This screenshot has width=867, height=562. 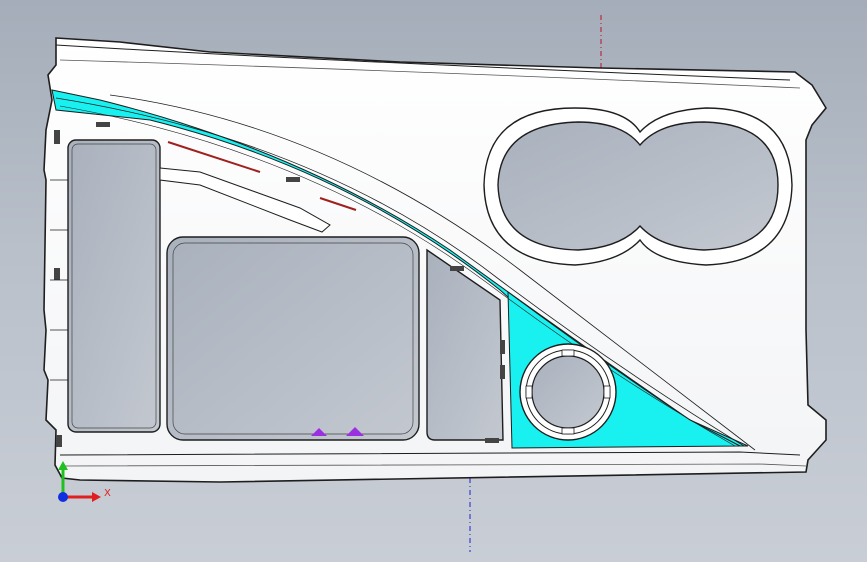 I want to click on triad-origin, so click(x=63, y=497).